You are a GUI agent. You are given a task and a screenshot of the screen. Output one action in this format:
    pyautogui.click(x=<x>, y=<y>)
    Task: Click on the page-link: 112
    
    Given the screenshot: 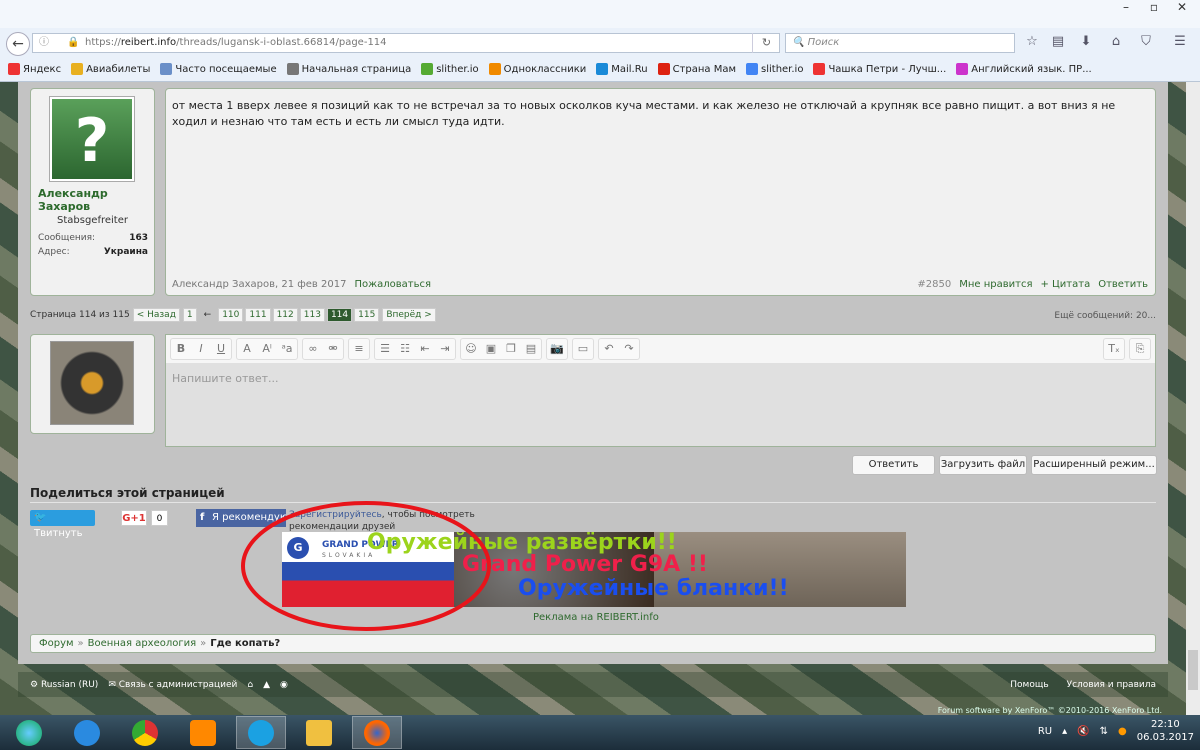 What is the action you would take?
    pyautogui.click(x=285, y=315)
    